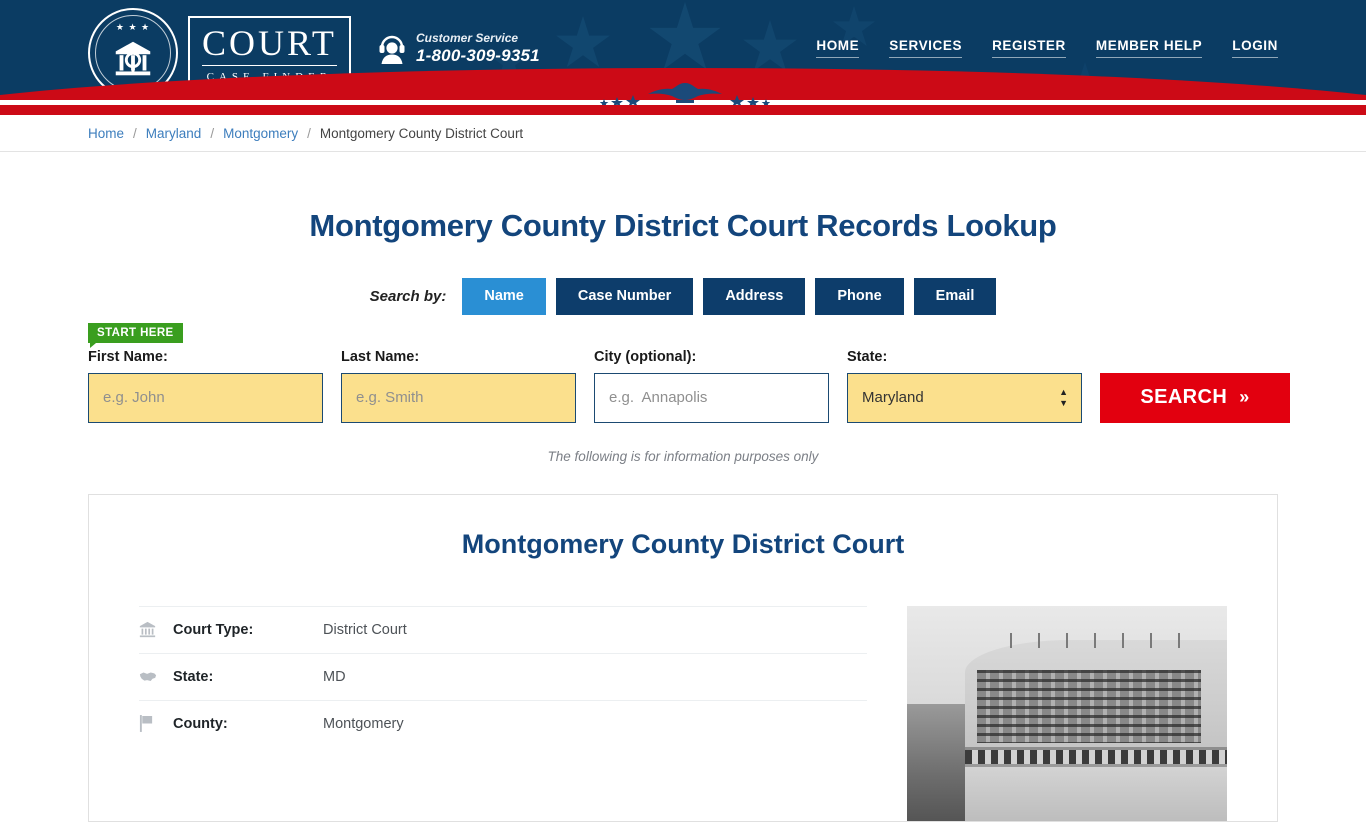 Image resolution: width=1366 pixels, height=822 pixels. What do you see at coordinates (193, 676) in the screenshot?
I see `detail-label: State:` at bounding box center [193, 676].